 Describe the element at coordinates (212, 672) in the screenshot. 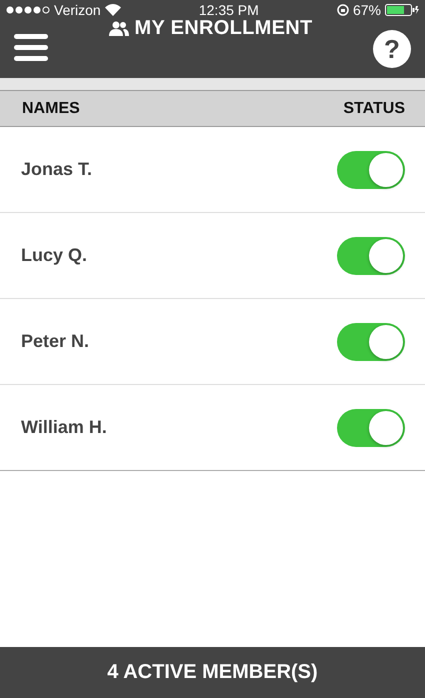

I see `active-members-count: 4 ACTIVE MEMBER(S)` at that location.